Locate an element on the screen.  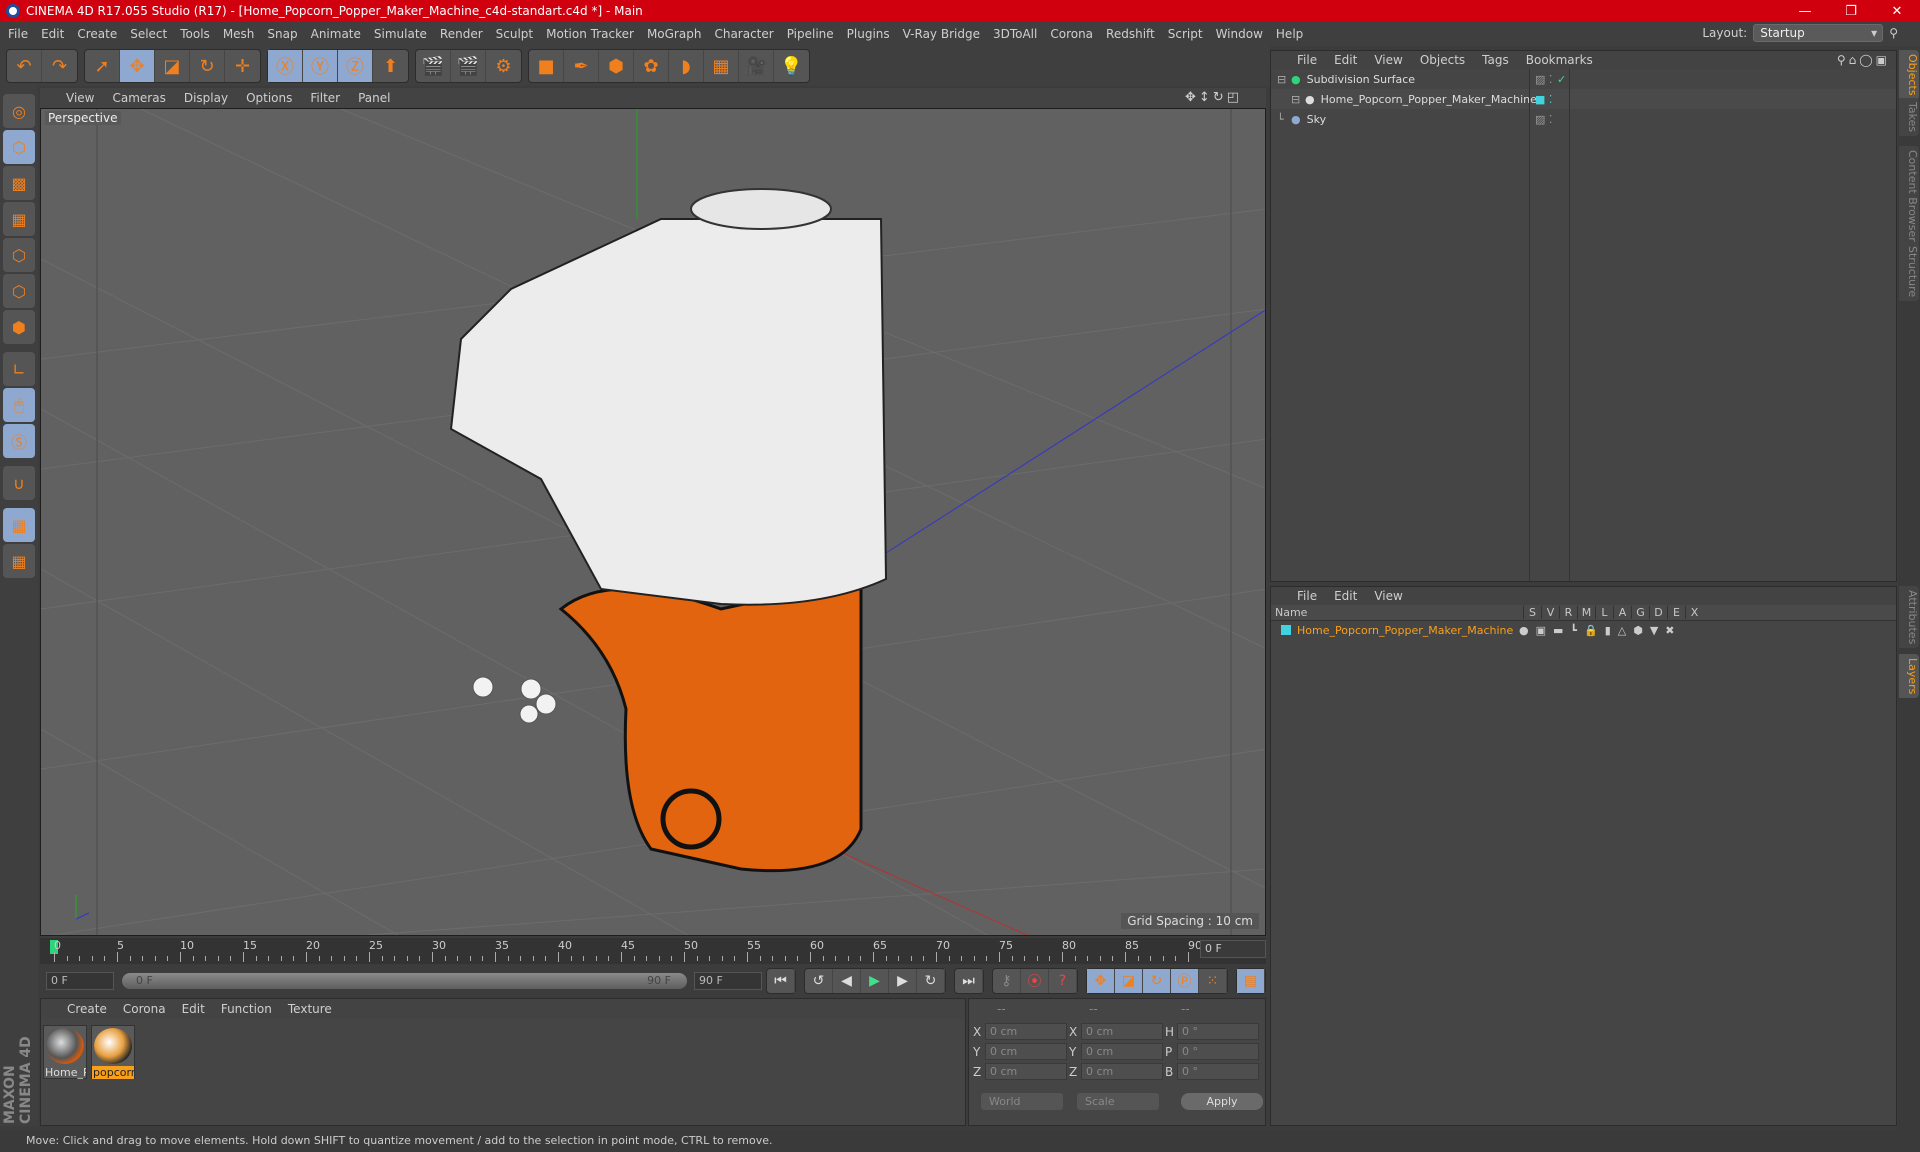
enabled-check-icon: ✓ is located at coordinates (1561, 79).